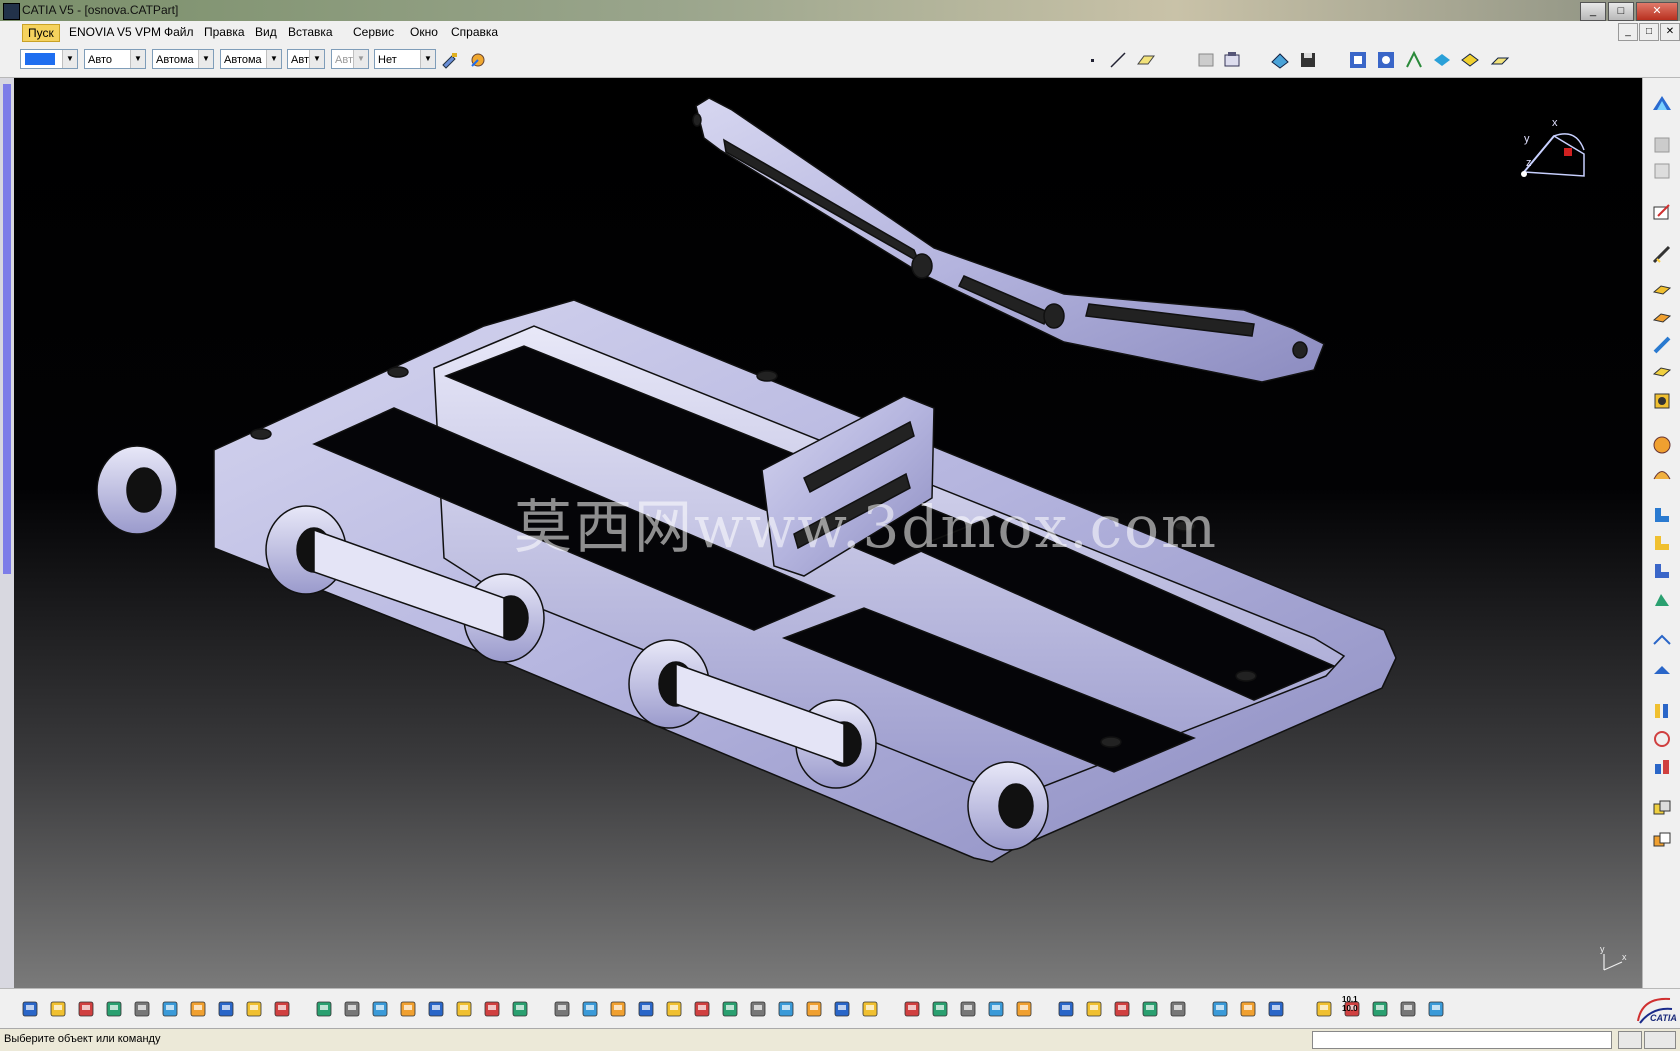 Image resolution: width=1680 pixels, height=1051 pixels. What do you see at coordinates (1308, 60) in the screenshot?
I see `save-management-icon` at bounding box center [1308, 60].